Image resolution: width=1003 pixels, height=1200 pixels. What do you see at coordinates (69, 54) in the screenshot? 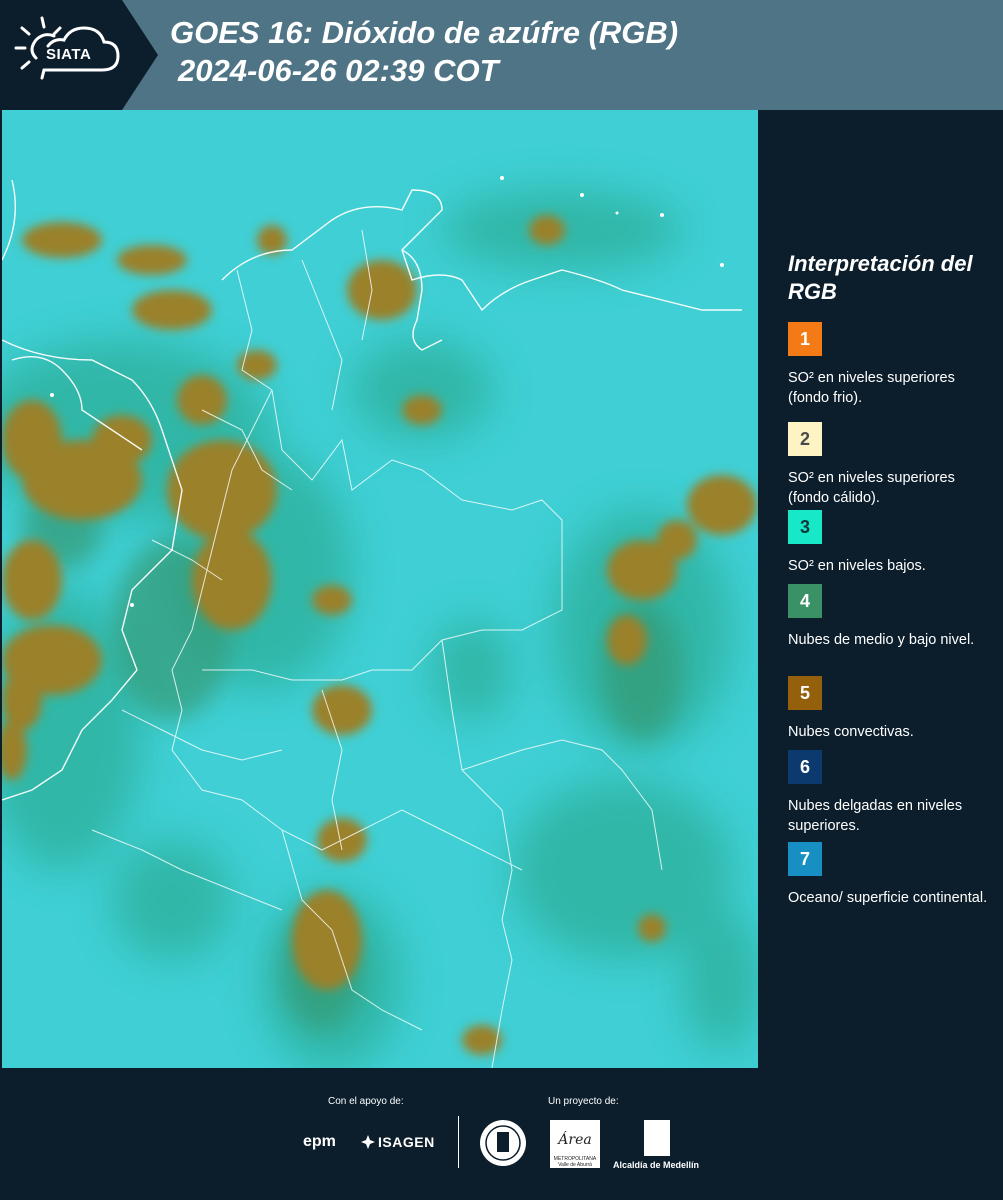
I see `siata-logo-text: SIATA` at bounding box center [69, 54].